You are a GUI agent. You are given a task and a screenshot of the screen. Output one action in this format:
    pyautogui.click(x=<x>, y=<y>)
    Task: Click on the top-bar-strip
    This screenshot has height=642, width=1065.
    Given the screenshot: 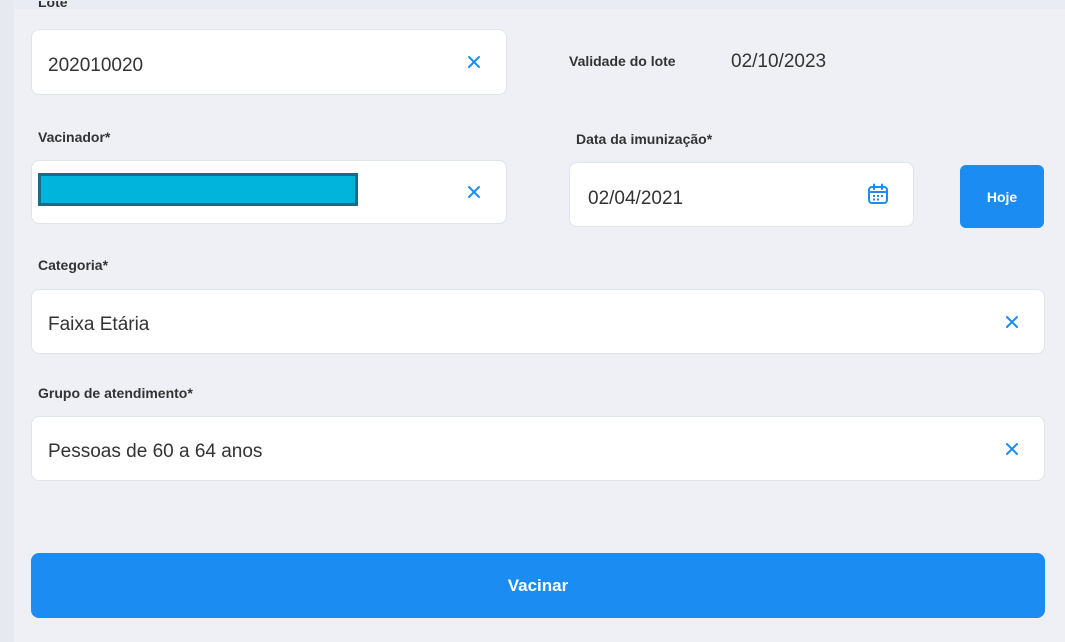 What is the action you would take?
    pyautogui.click(x=532, y=4)
    